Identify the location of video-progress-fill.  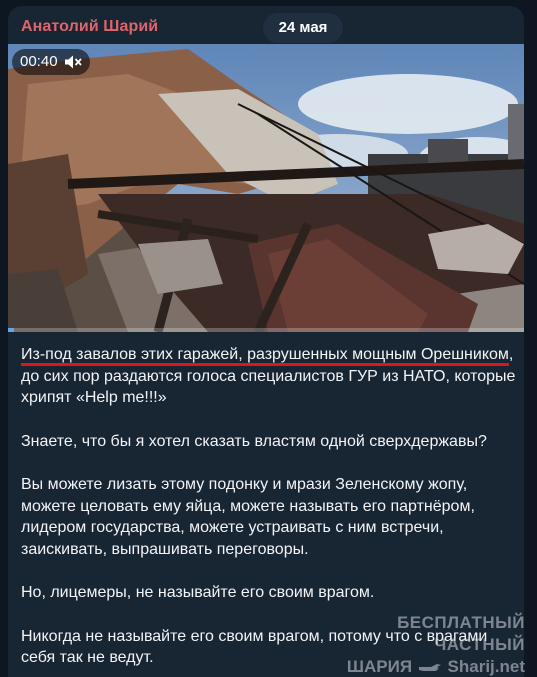
(11, 330).